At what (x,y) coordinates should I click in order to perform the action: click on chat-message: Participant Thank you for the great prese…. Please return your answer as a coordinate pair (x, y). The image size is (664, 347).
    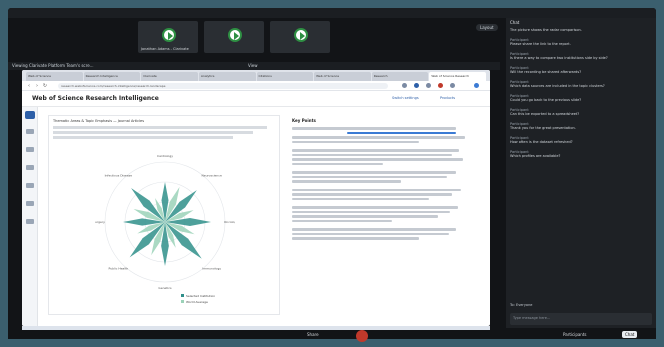
    Looking at the image, I should click on (581, 126).